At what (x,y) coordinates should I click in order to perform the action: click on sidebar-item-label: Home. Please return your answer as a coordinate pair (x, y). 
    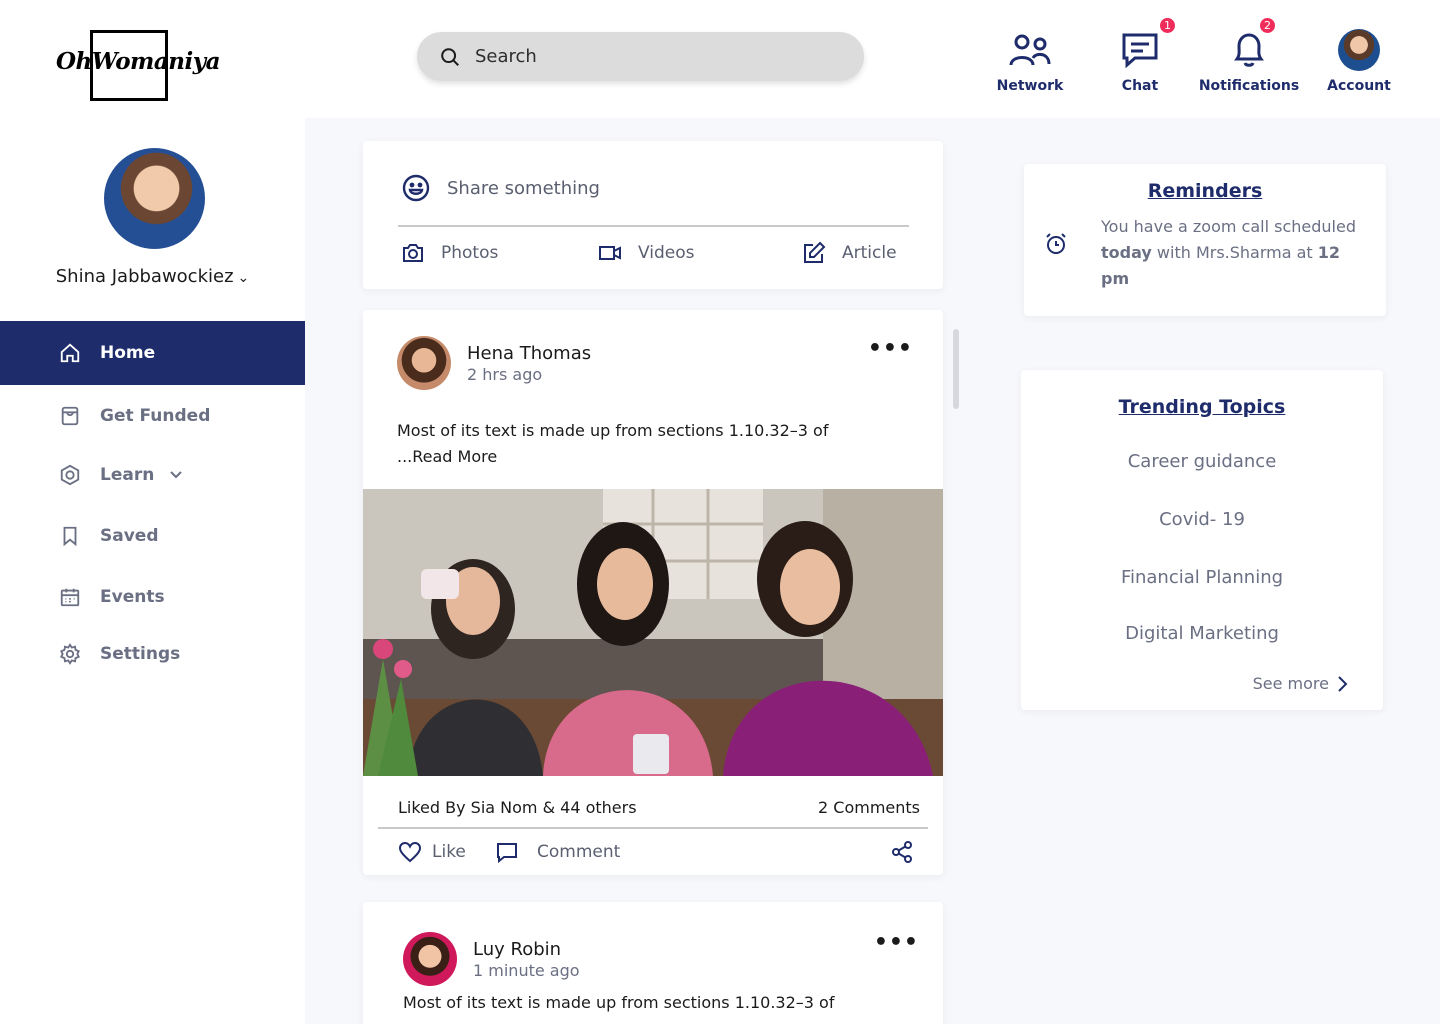
    Looking at the image, I should click on (128, 353).